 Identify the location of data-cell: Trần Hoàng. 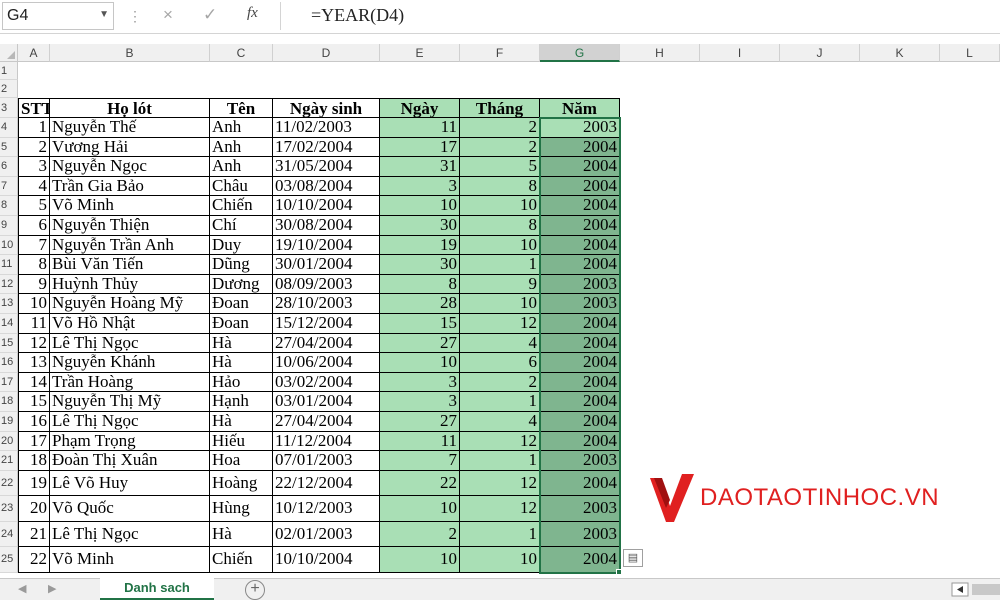
(130, 382).